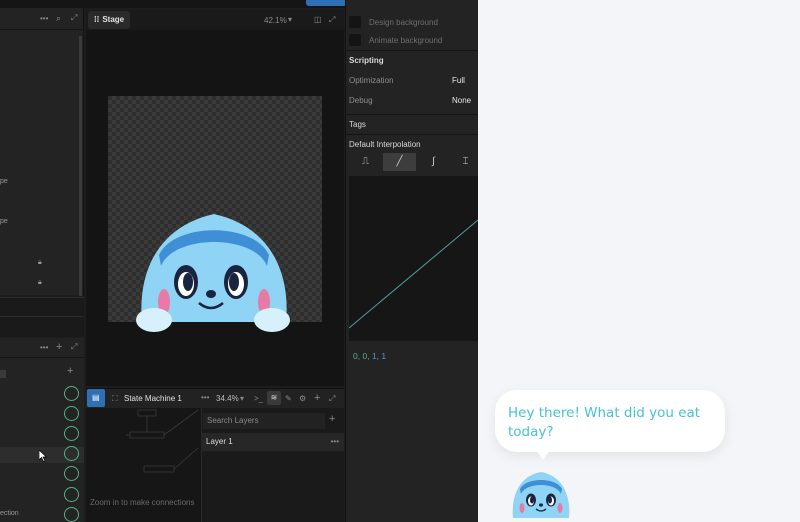 The height and width of the screenshot is (522, 800). Describe the element at coordinates (385, 144) in the screenshot. I see `default-interpolation-heading: Default Interpolation` at that location.